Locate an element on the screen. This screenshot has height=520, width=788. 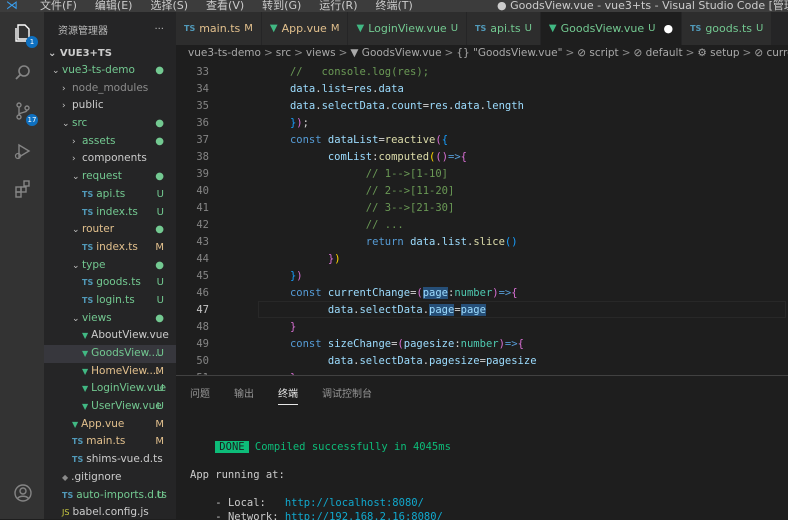
account-icon is located at coordinates (23, 493).